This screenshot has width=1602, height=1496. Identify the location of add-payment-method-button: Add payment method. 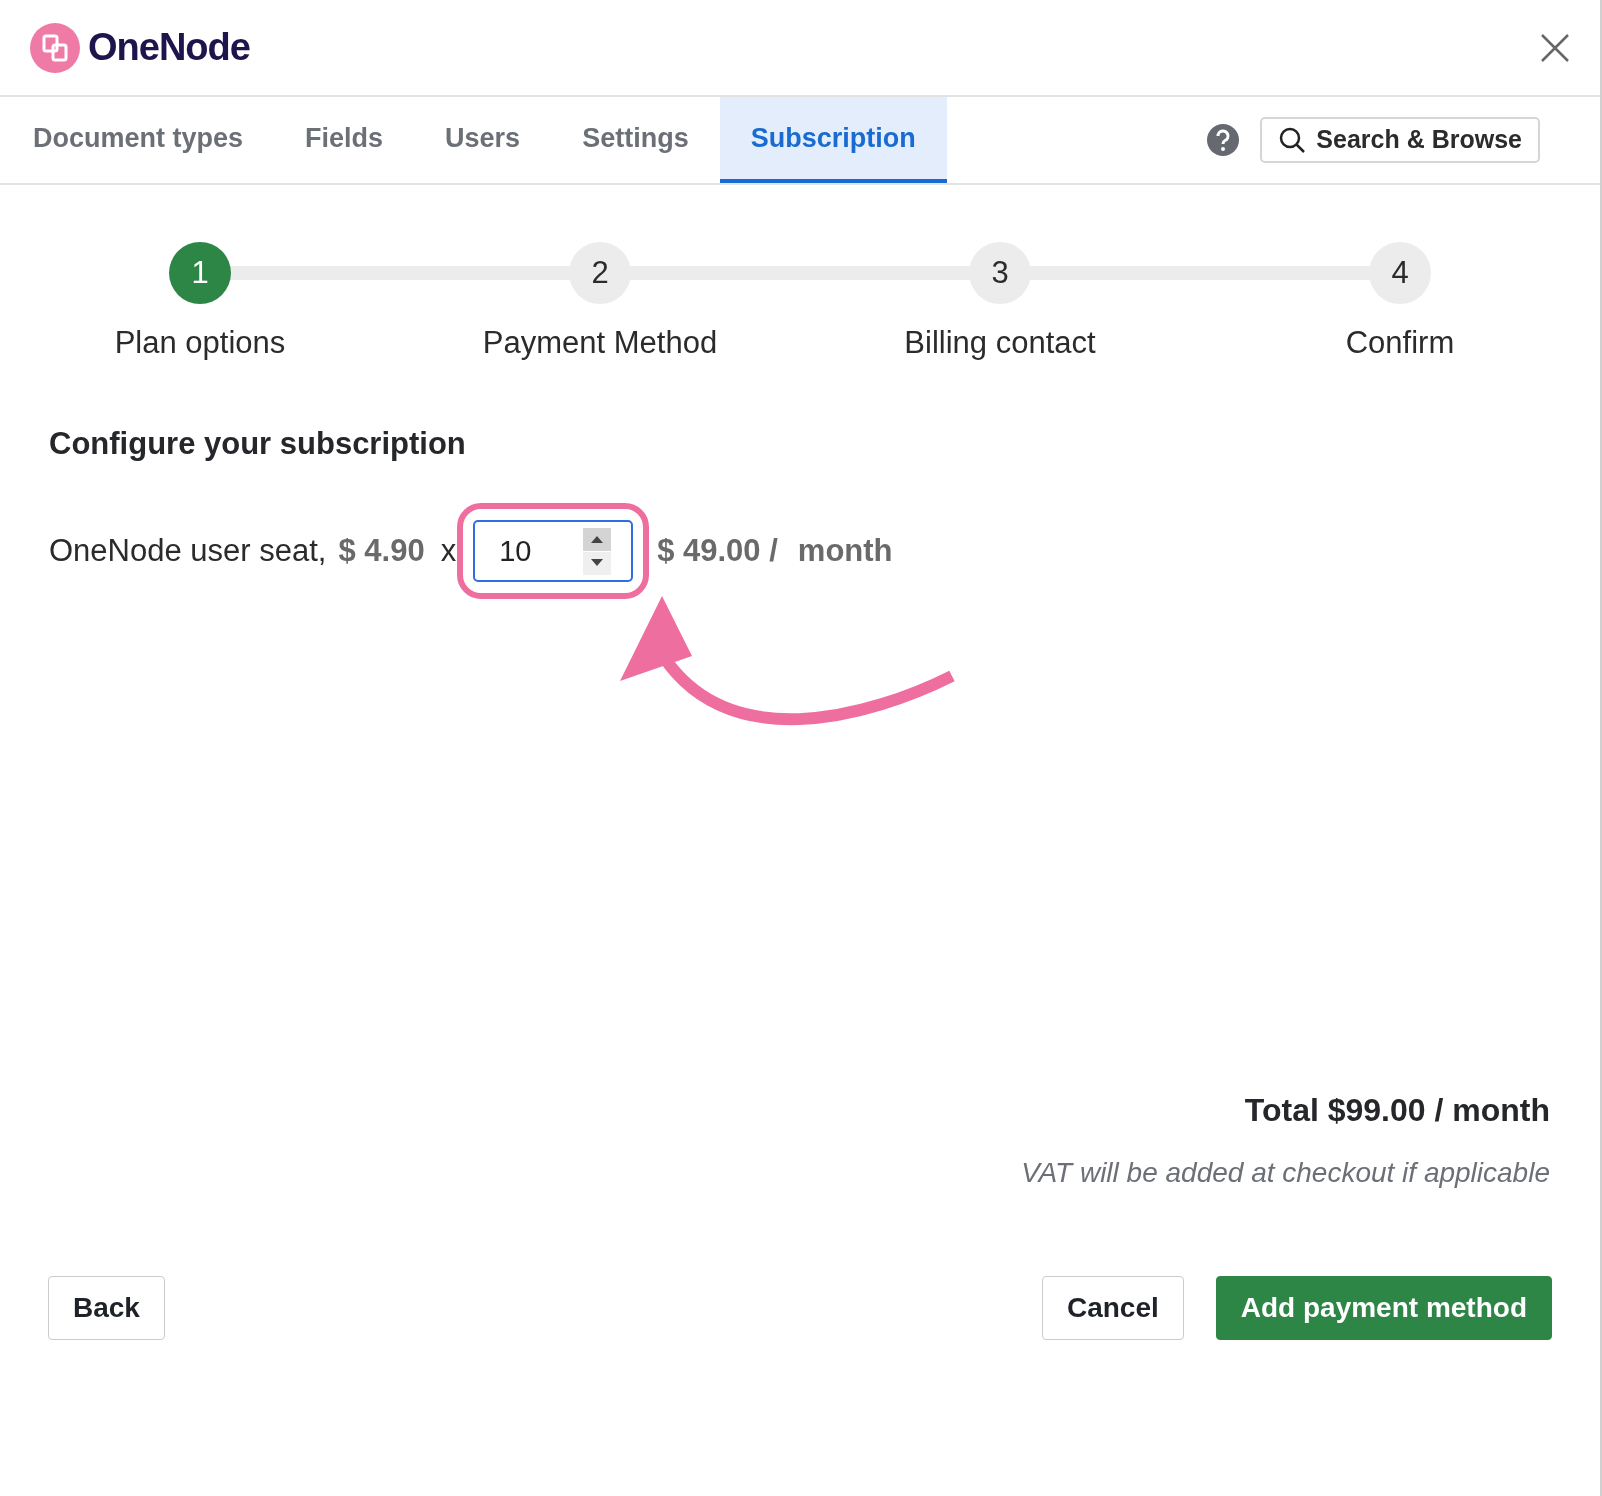
(1383, 1308).